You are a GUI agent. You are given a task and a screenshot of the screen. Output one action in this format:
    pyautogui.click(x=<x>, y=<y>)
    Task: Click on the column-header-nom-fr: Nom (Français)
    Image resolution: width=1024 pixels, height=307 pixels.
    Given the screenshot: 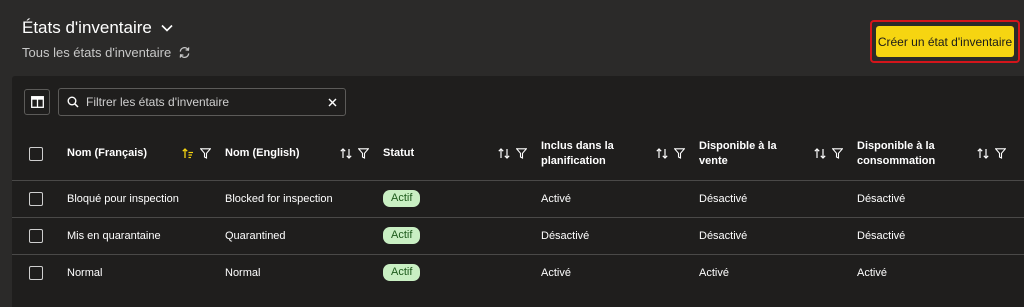 What is the action you would take?
    pyautogui.click(x=146, y=154)
    